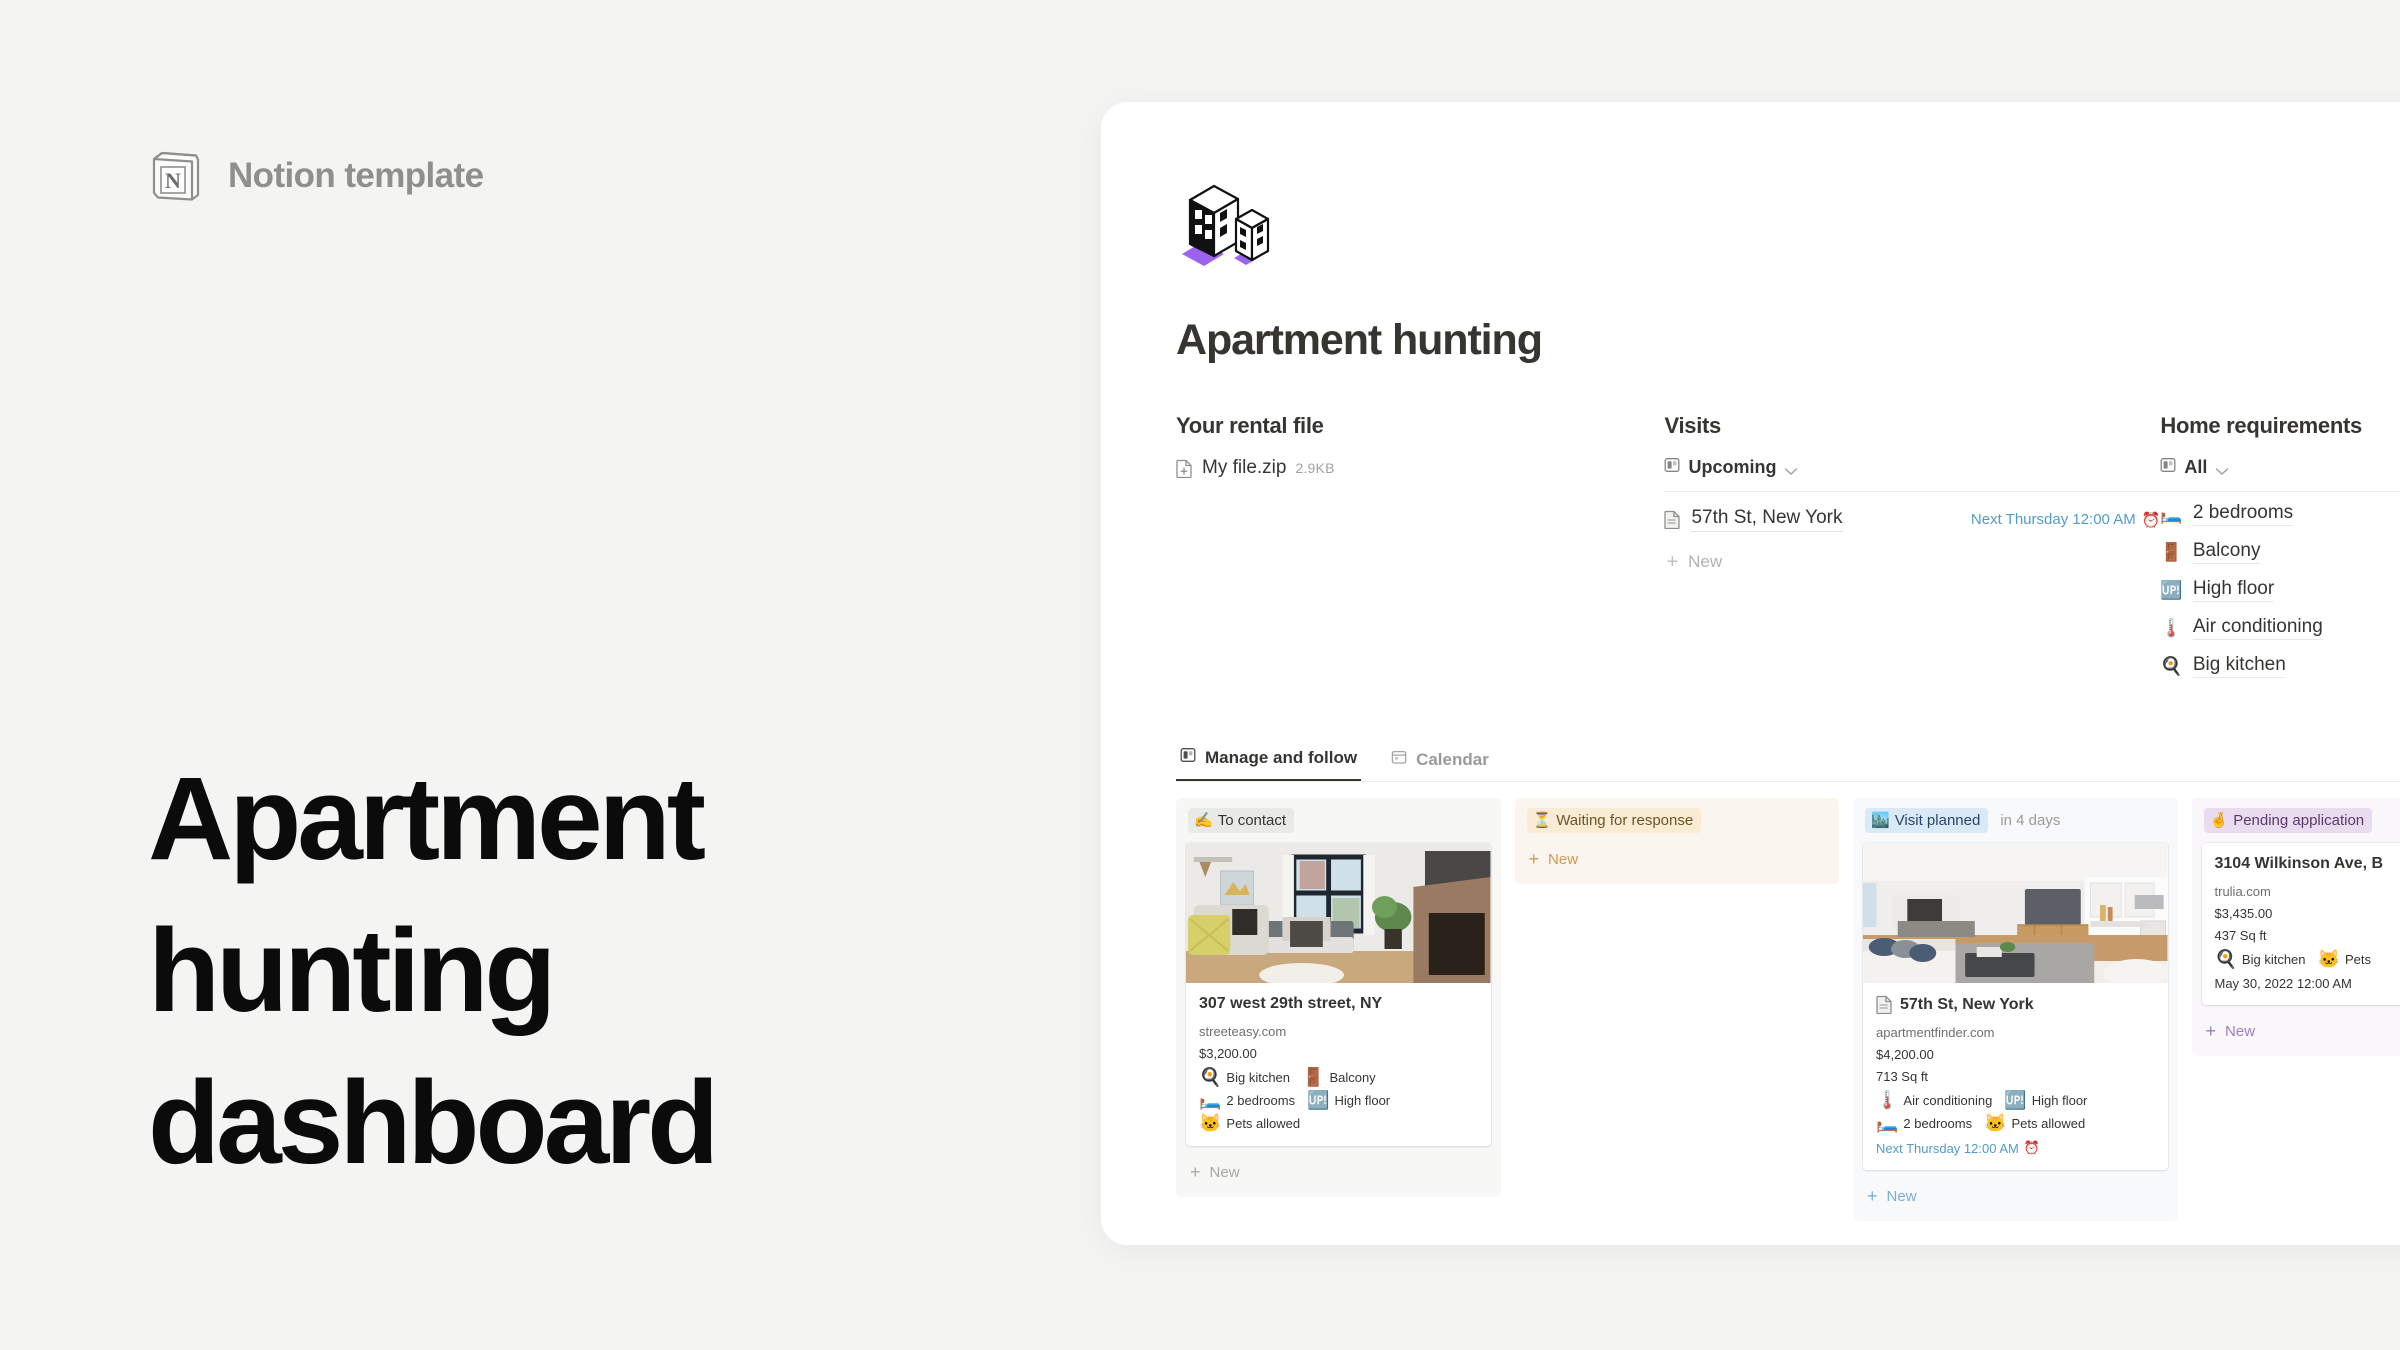 The image size is (2400, 1350). Describe the element at coordinates (1905, 1054) in the screenshot. I see `card-price: $4,200.00` at that location.